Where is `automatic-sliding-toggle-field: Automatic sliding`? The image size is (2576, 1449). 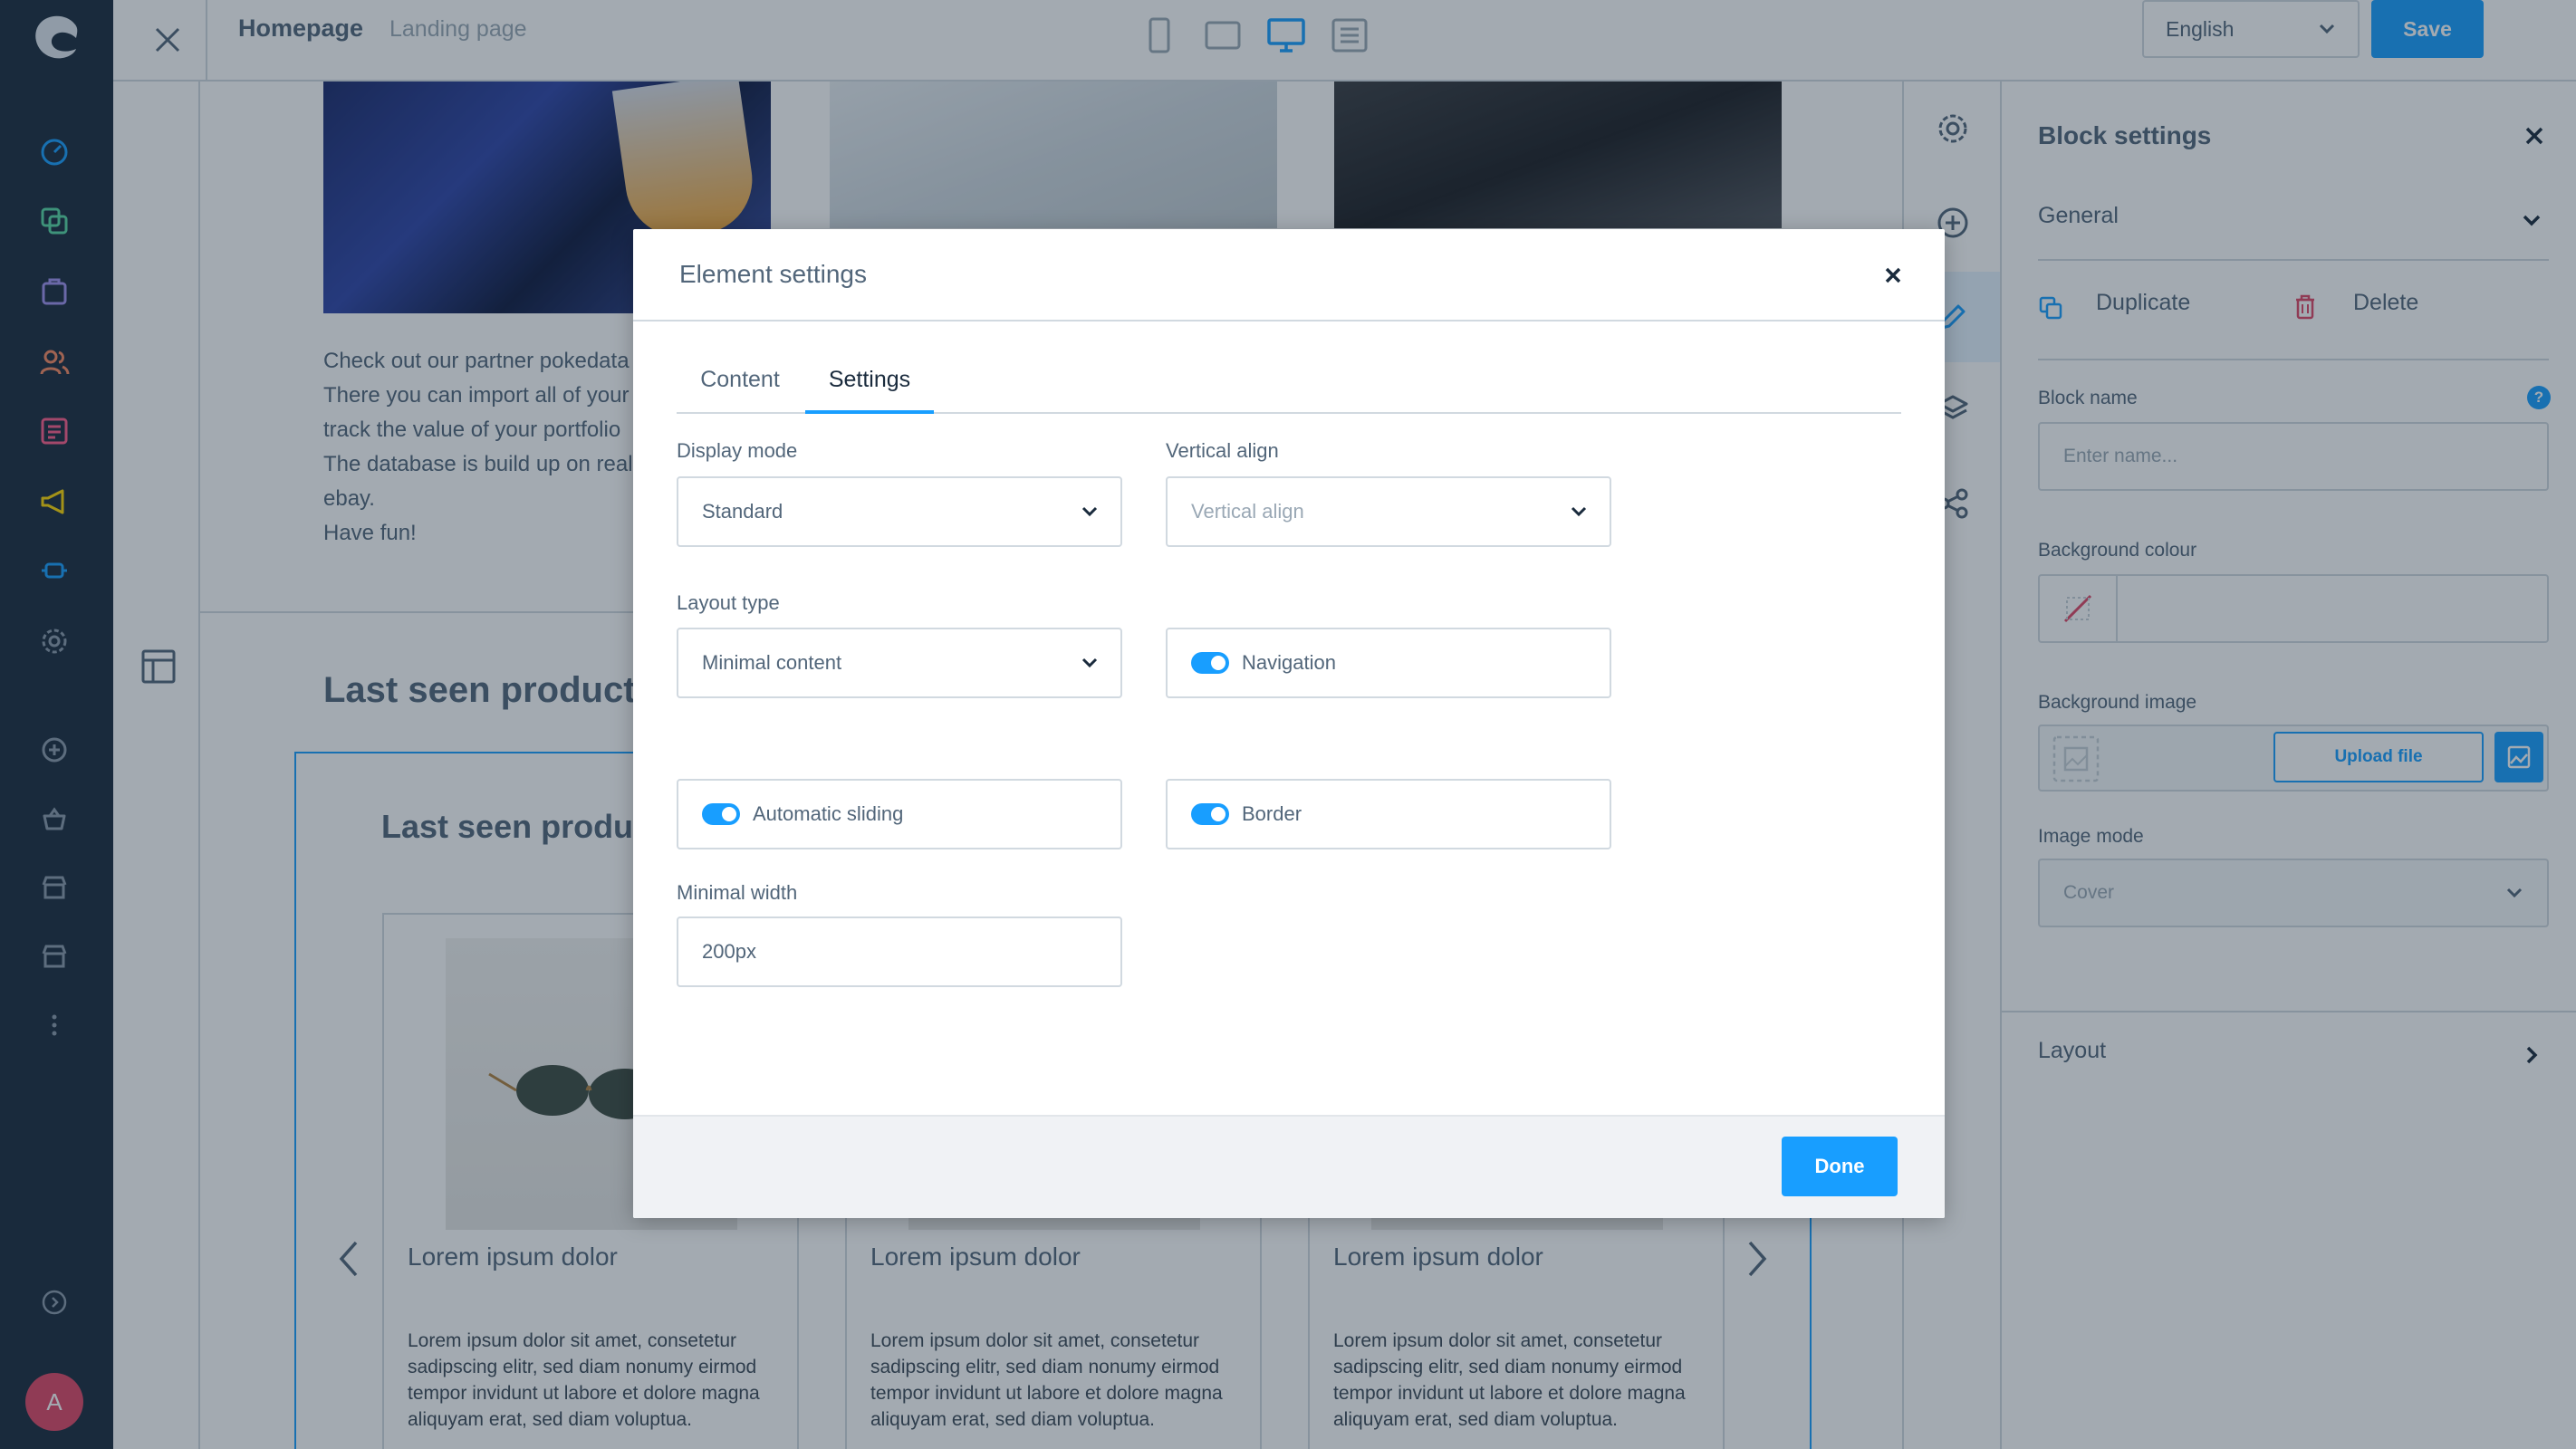
automatic-sliding-toggle-field: Automatic sliding is located at coordinates (899, 814).